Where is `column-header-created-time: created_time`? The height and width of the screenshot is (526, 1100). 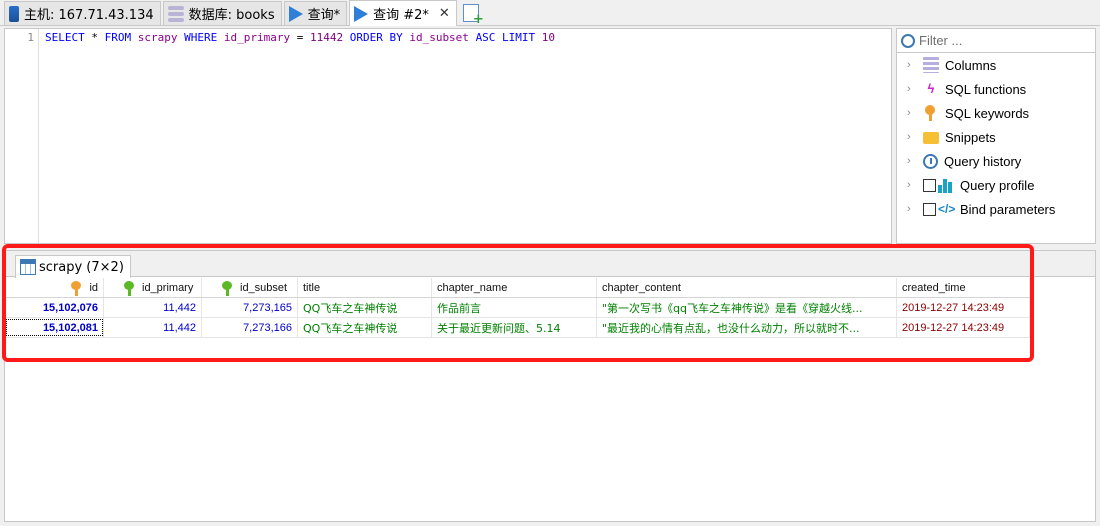
column-header-created-time: created_time is located at coordinates (963, 287).